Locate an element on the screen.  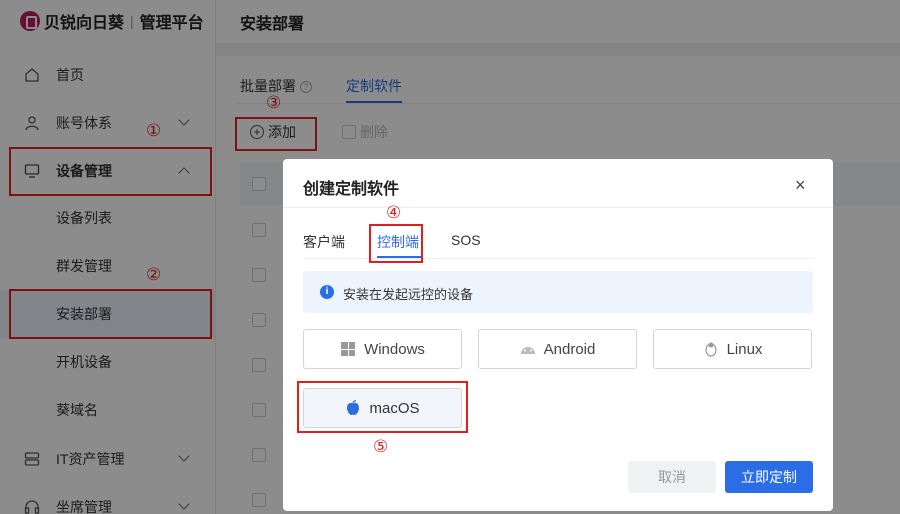
info-banner: i 安装在发起远控的设备 is located at coordinates (558, 292).